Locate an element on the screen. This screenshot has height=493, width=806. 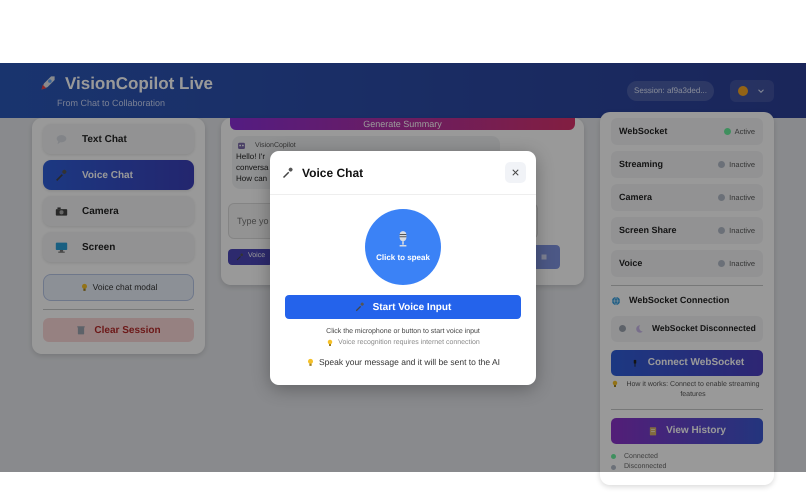
status-label: WebSocket is located at coordinates (643, 131).